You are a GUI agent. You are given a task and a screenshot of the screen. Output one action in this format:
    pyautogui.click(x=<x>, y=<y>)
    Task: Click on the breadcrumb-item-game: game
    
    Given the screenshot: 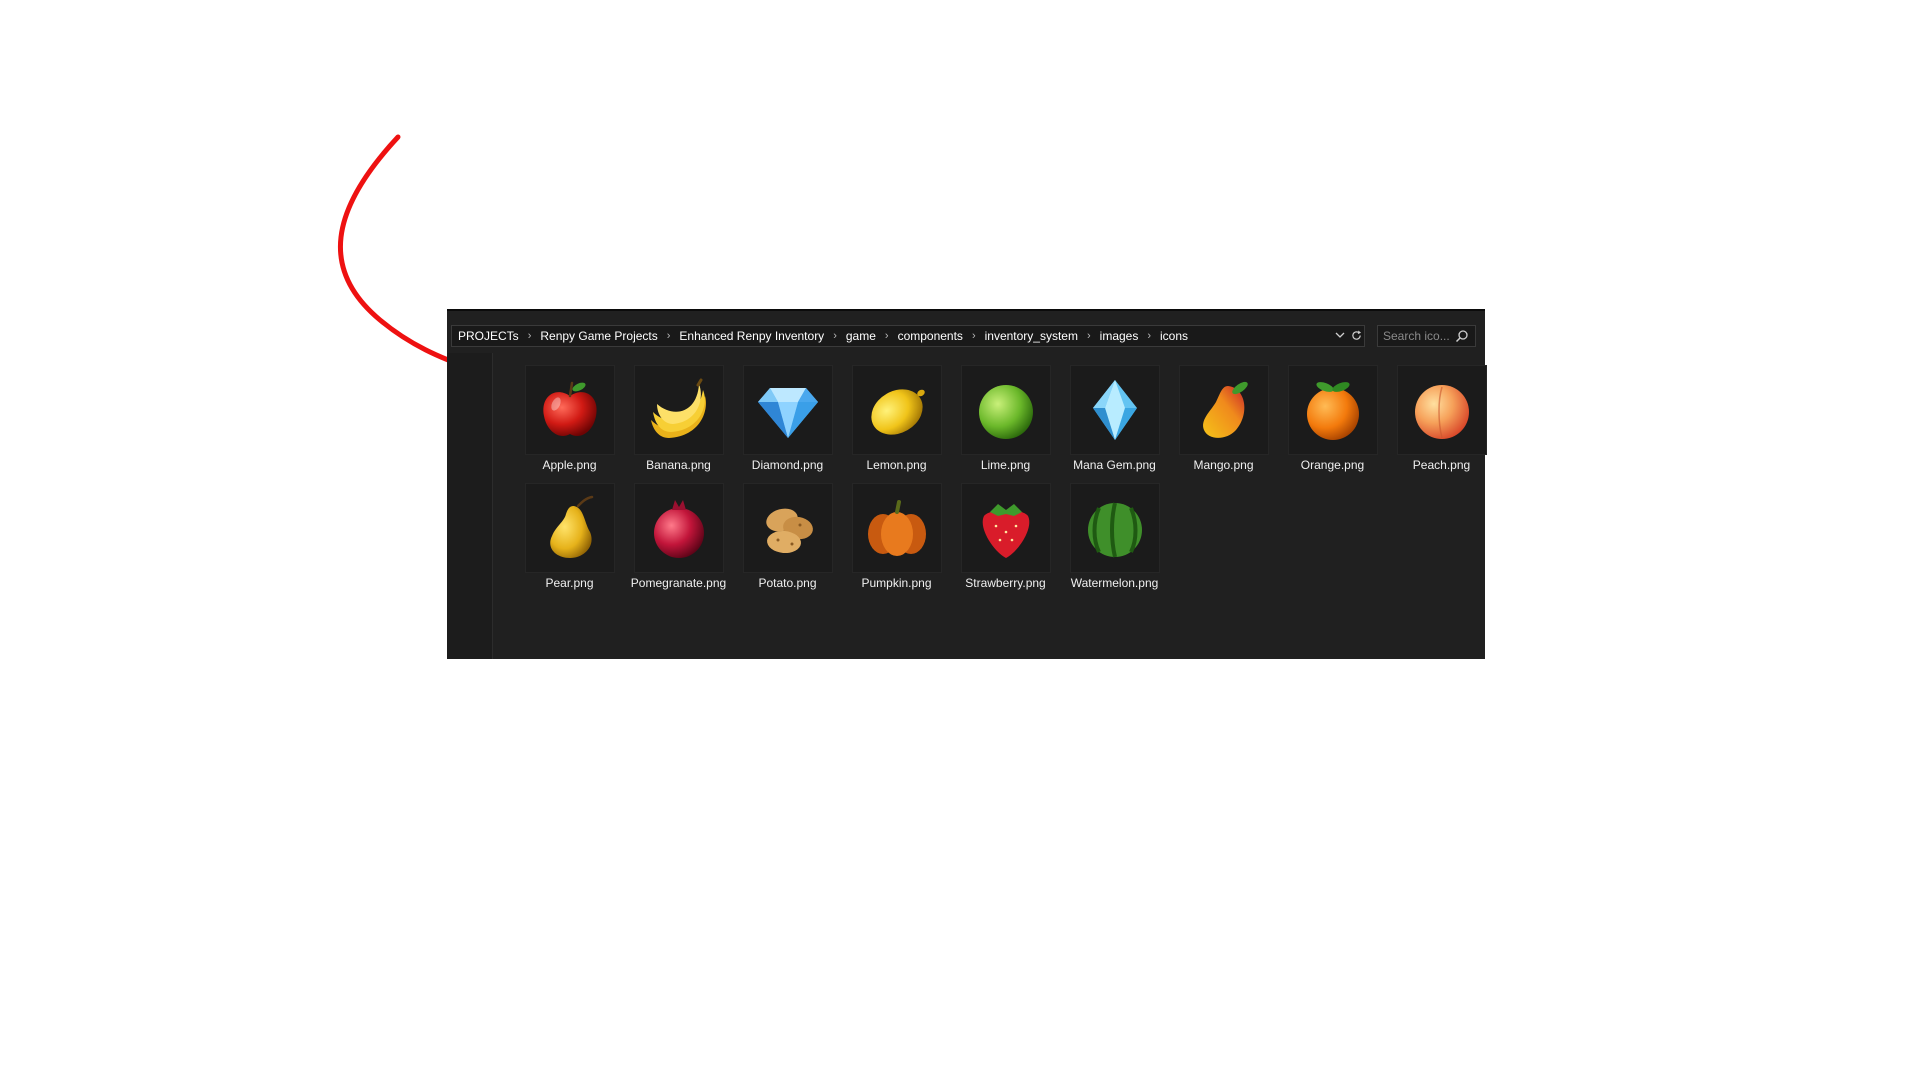 What is the action you would take?
    pyautogui.click(x=861, y=336)
    